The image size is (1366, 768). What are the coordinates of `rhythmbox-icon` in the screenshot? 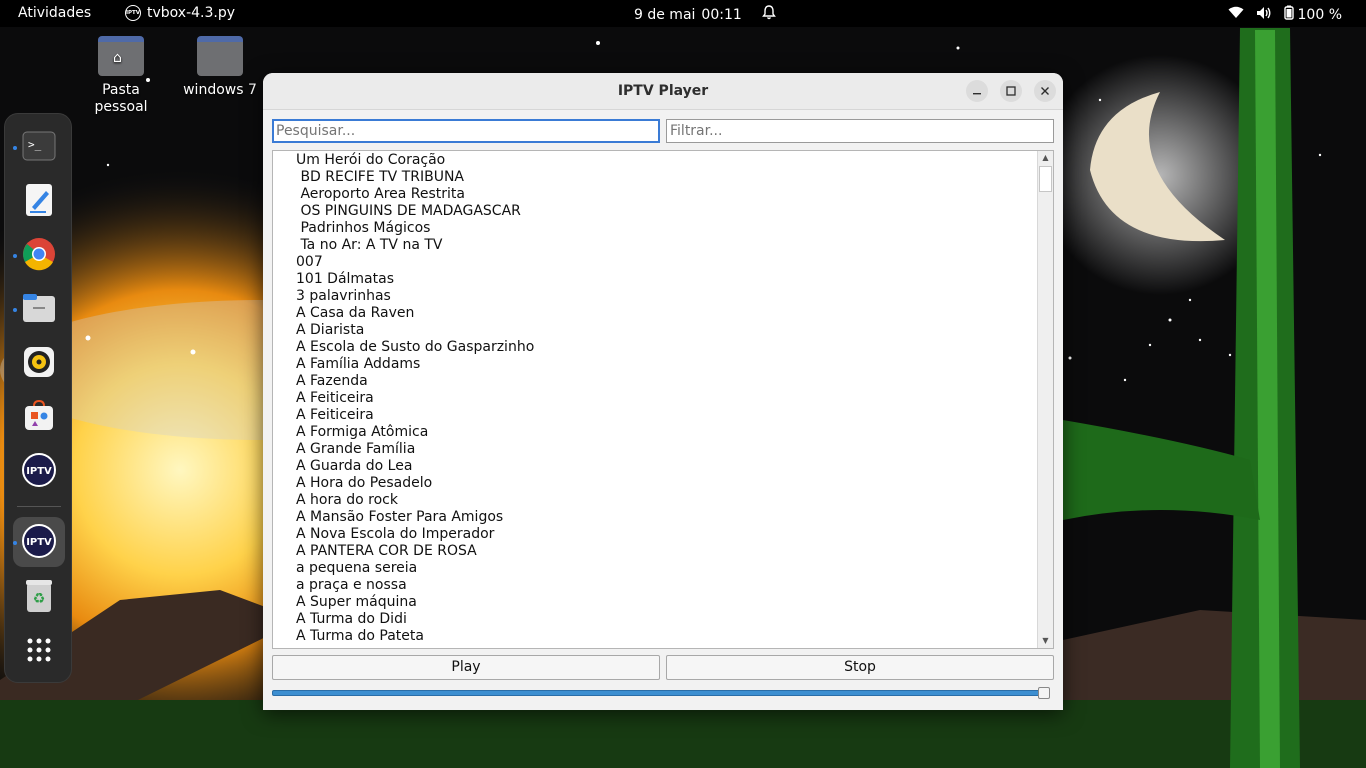 It's located at (39, 362).